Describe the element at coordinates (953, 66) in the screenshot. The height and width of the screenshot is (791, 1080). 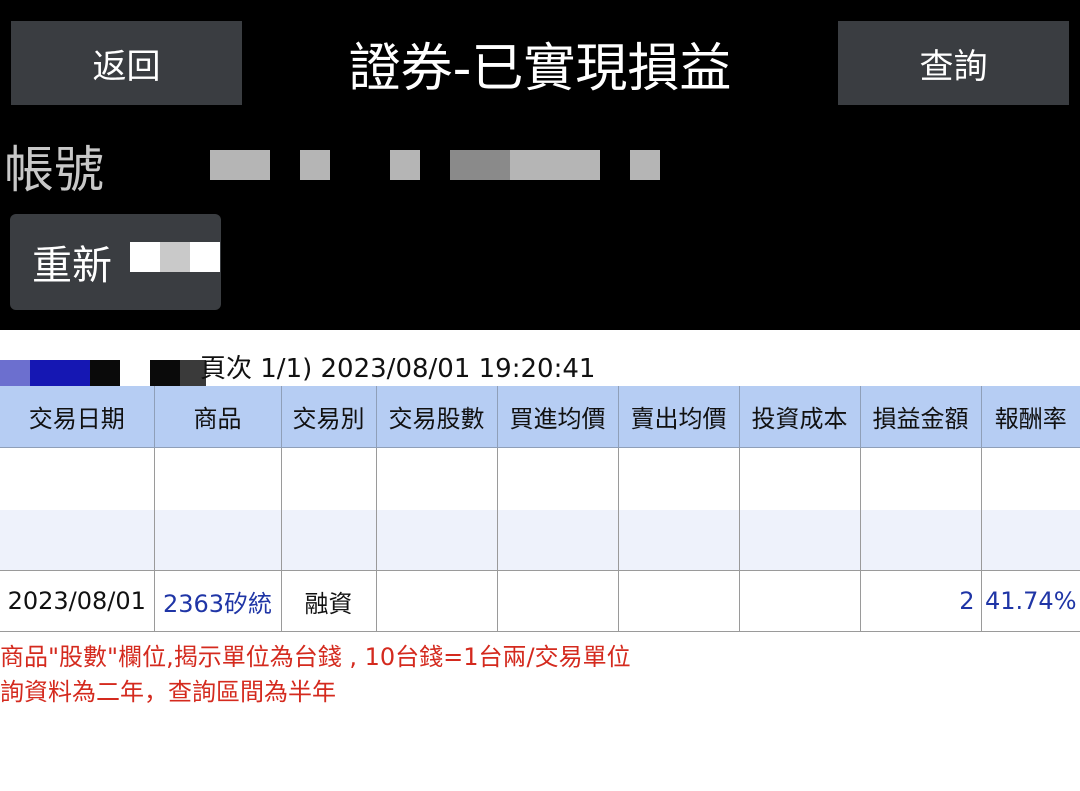
I see `query-button-label: 查詢` at that location.